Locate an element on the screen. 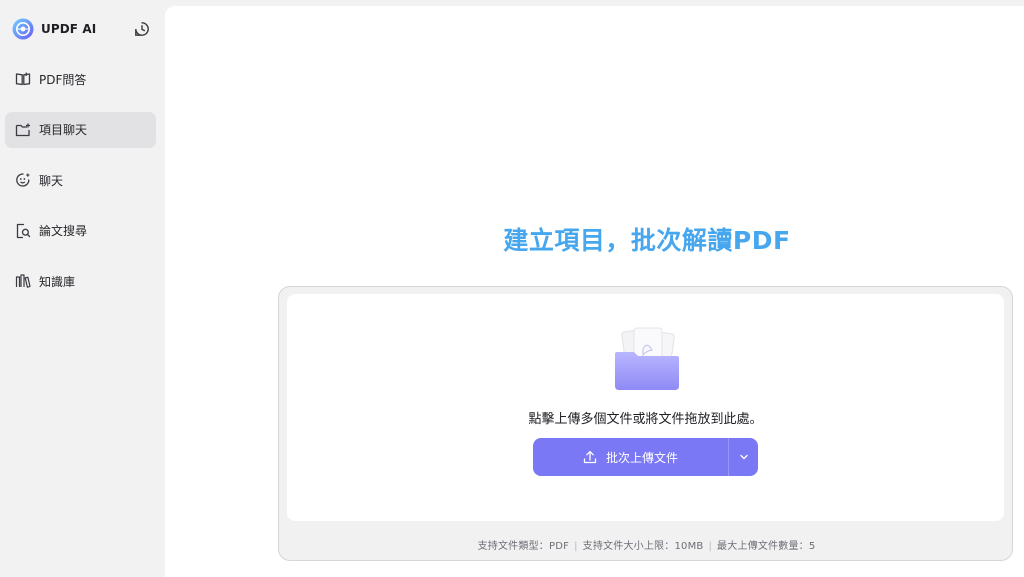 The width and height of the screenshot is (1024, 577). sidebar-item-knowledge-base: 知識庫 is located at coordinates (80, 281).